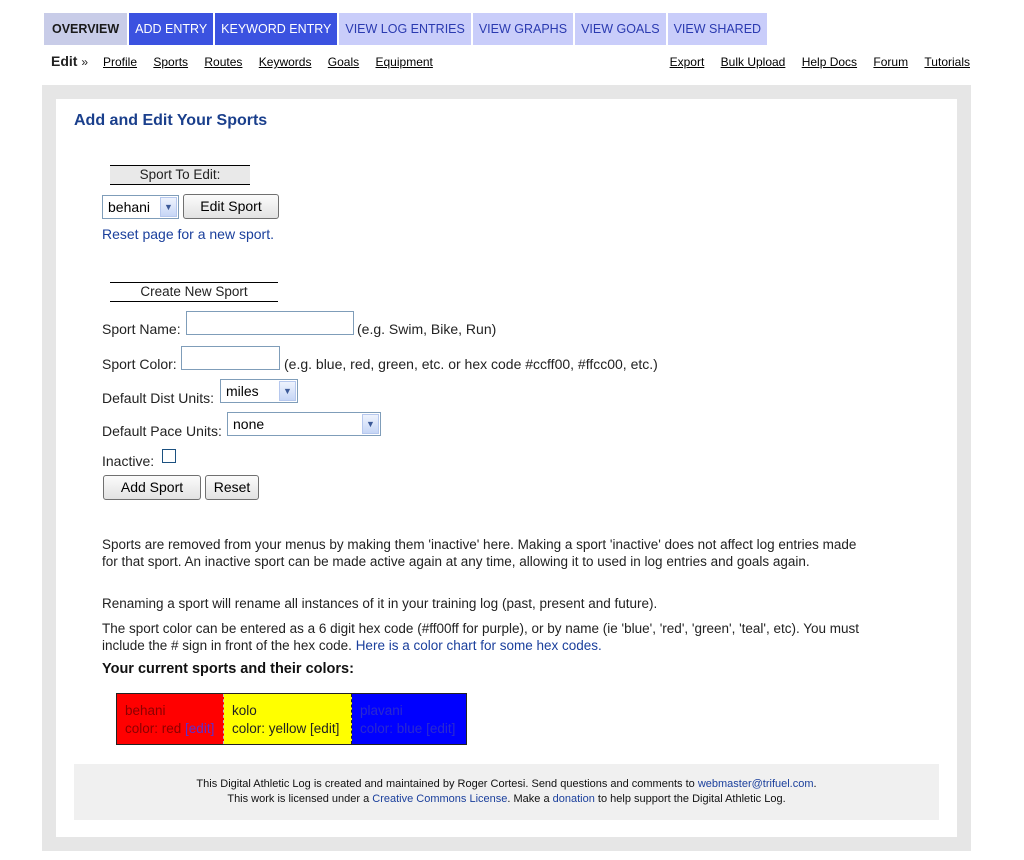 The height and width of the screenshot is (860, 1024). What do you see at coordinates (343, 62) in the screenshot?
I see `nav-goals-link: Goals` at bounding box center [343, 62].